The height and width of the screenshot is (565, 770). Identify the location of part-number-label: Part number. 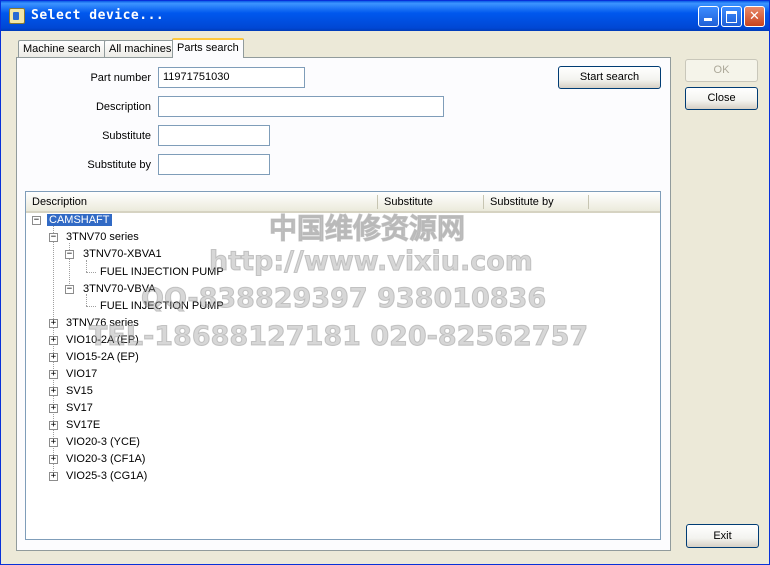
(120, 78).